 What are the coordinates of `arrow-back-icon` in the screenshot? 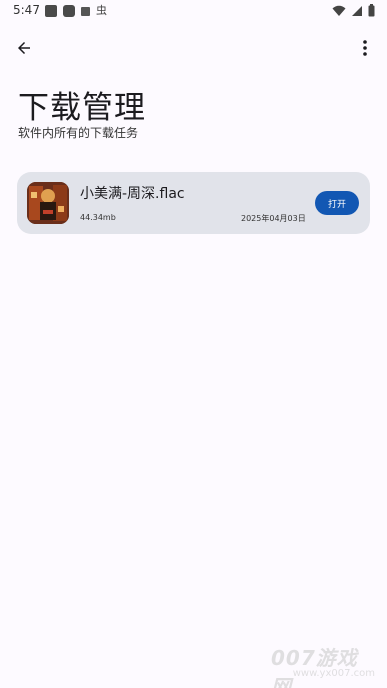 It's located at (24, 48).